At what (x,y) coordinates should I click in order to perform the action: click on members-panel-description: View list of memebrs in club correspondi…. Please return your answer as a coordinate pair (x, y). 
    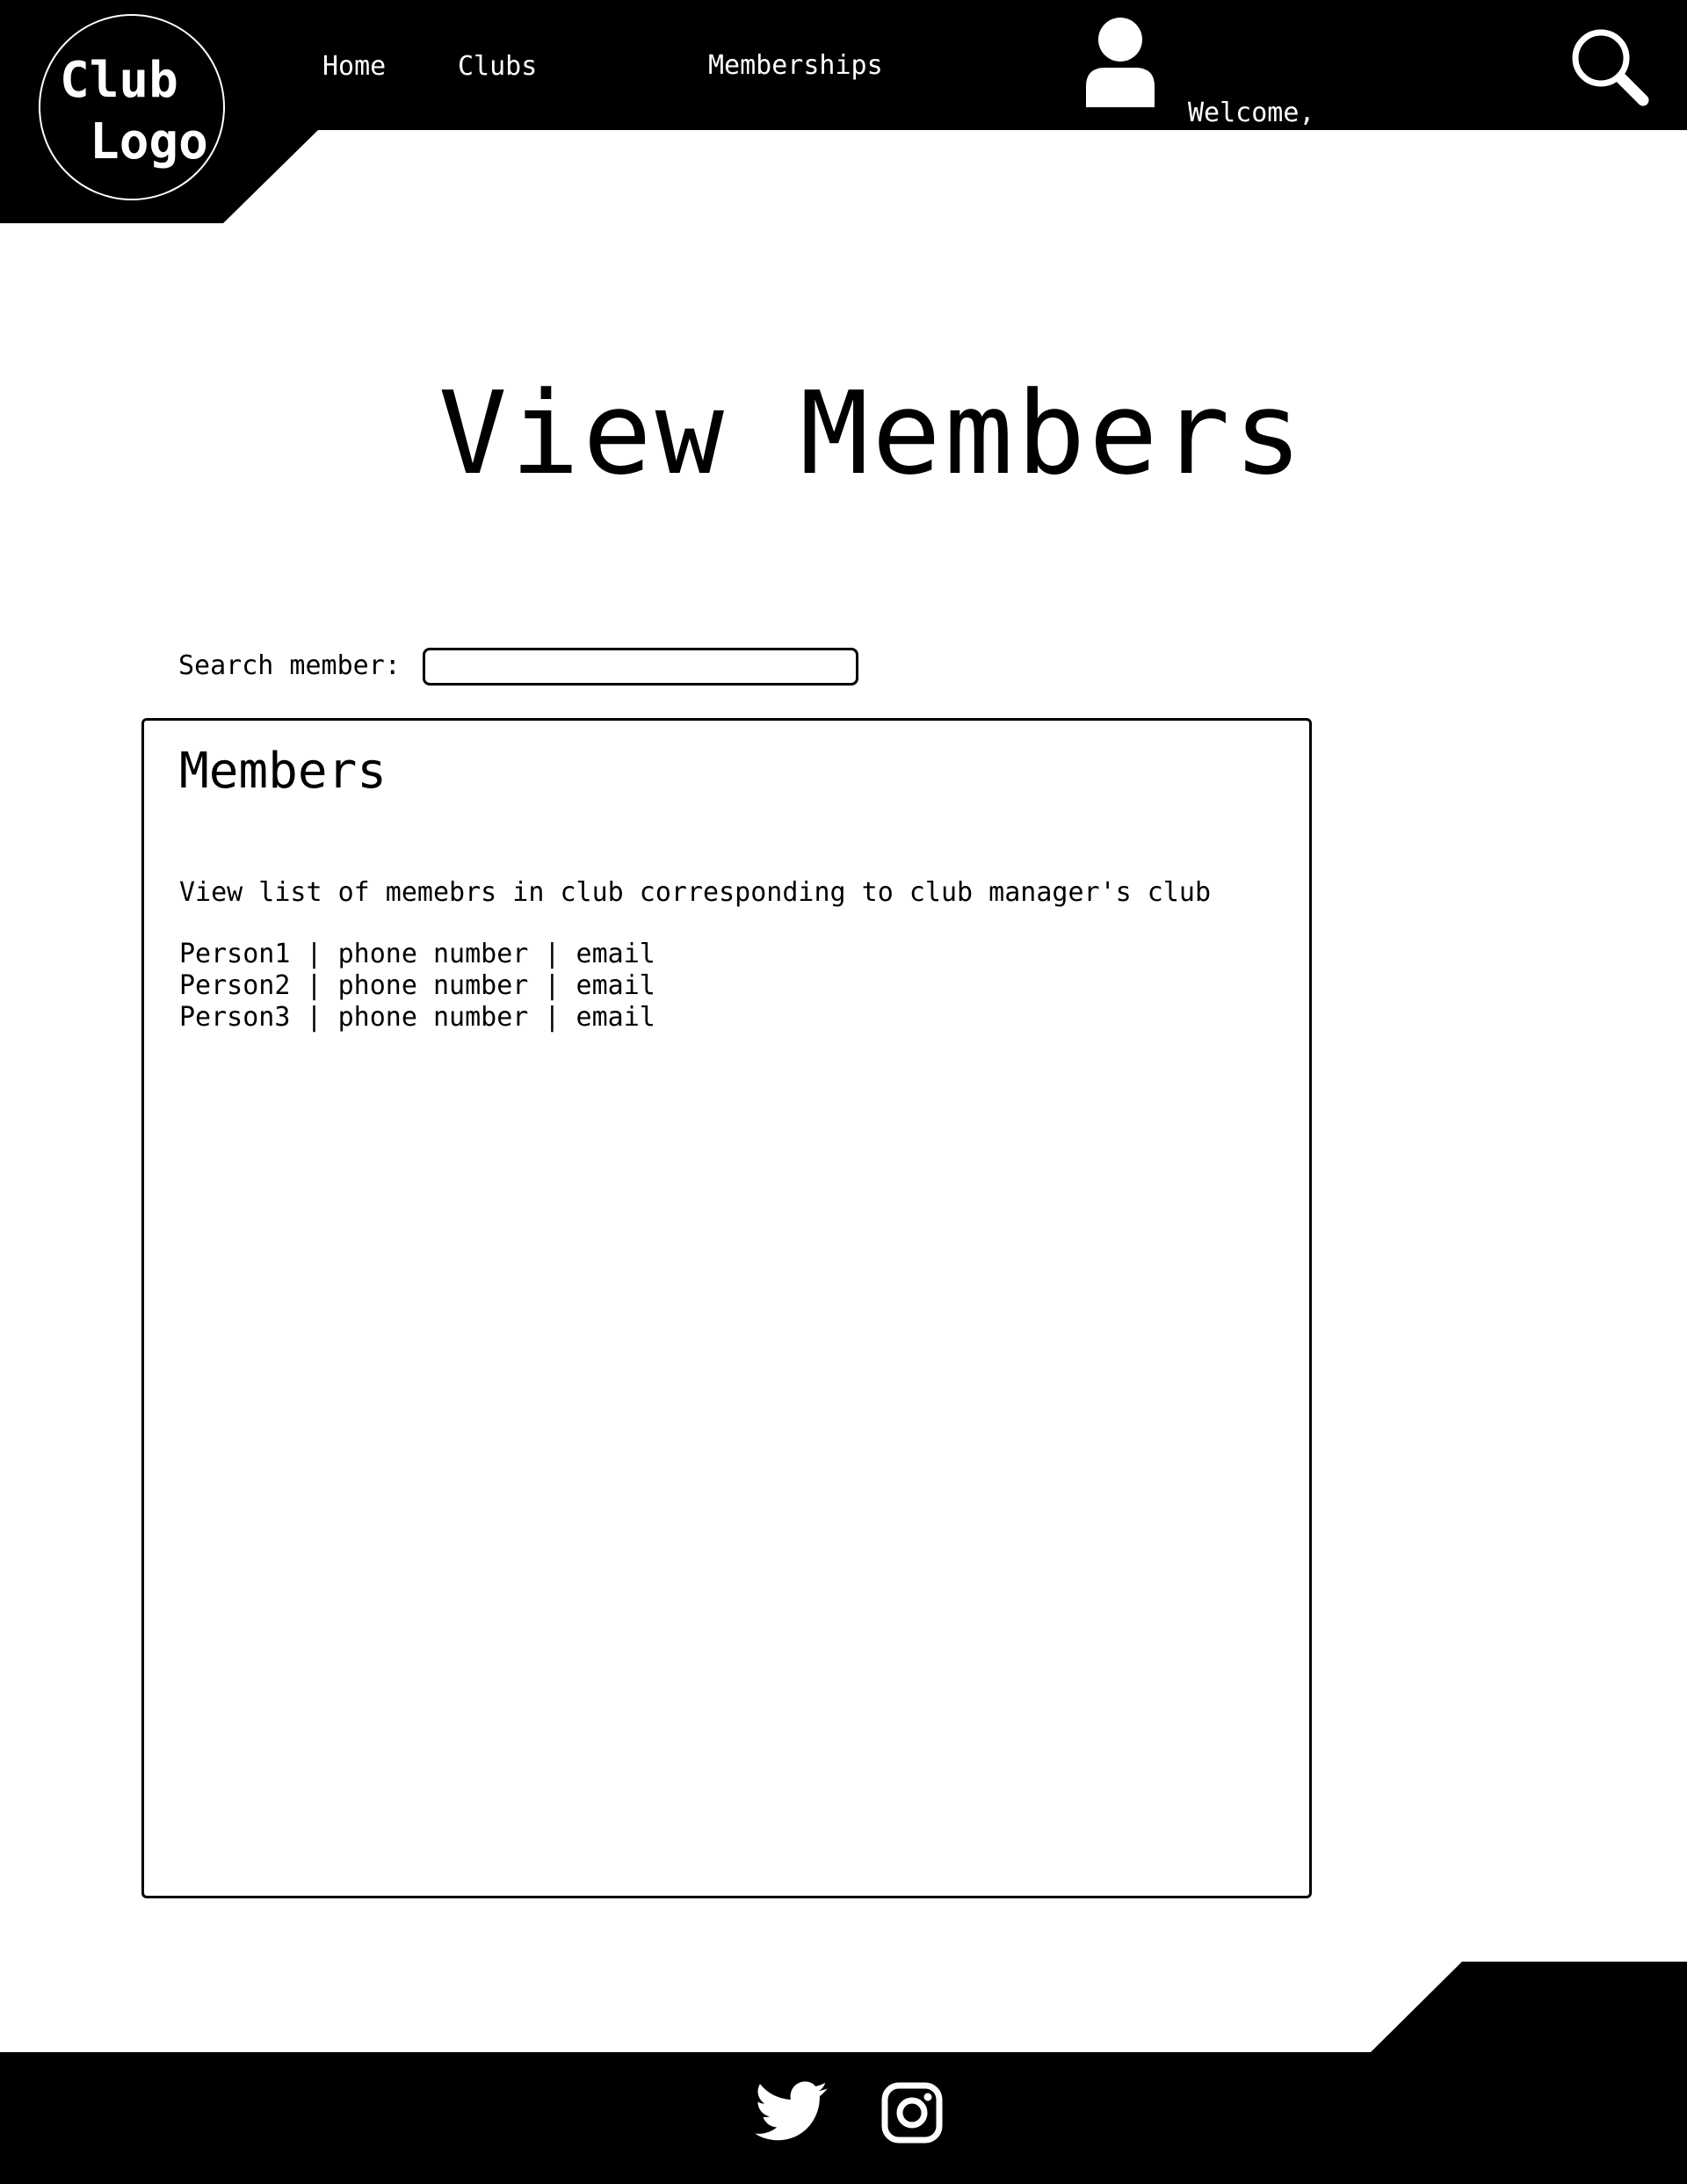
    Looking at the image, I should click on (695, 892).